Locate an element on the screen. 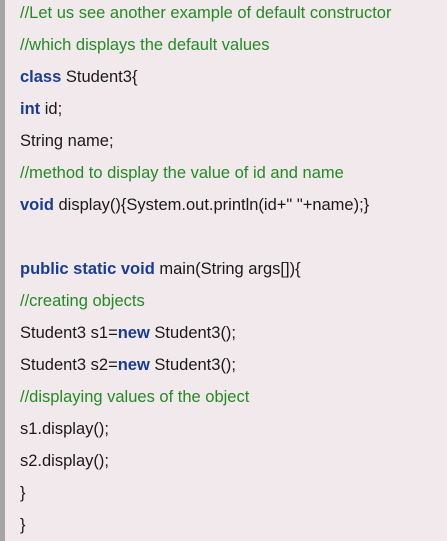 Image resolution: width=447 pixels, height=541 pixels. s2-declaration-text: Student3 s2= is located at coordinates (69, 365).